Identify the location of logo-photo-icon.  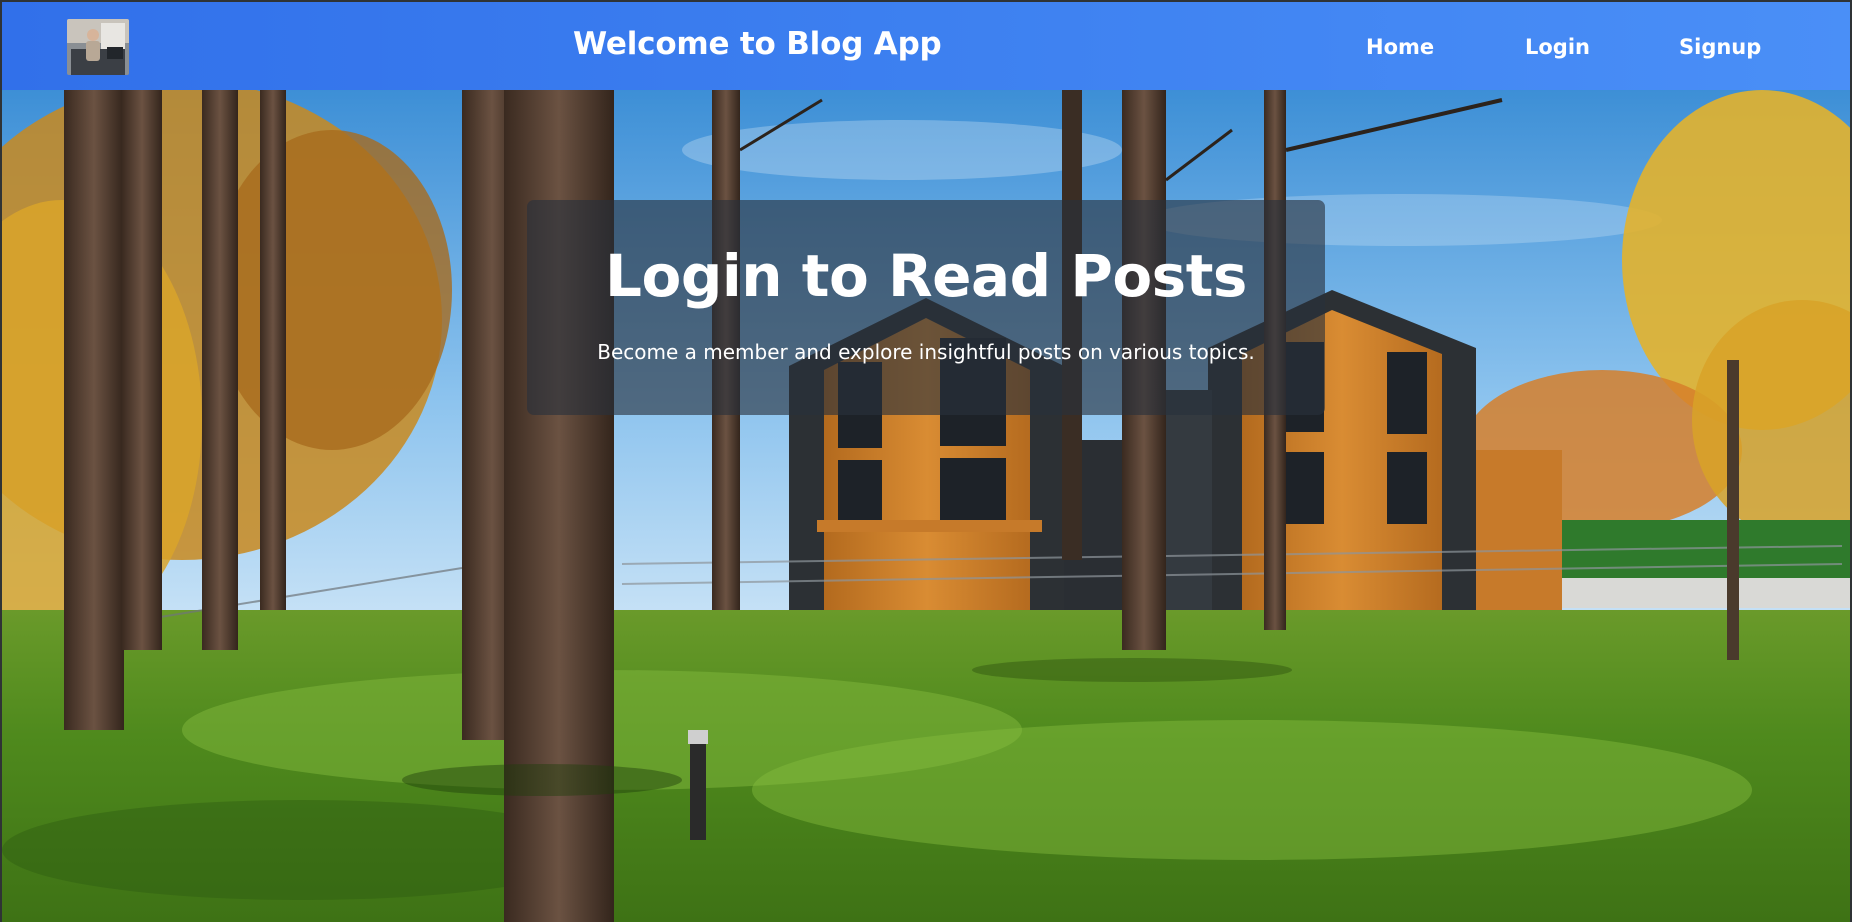
(98, 47).